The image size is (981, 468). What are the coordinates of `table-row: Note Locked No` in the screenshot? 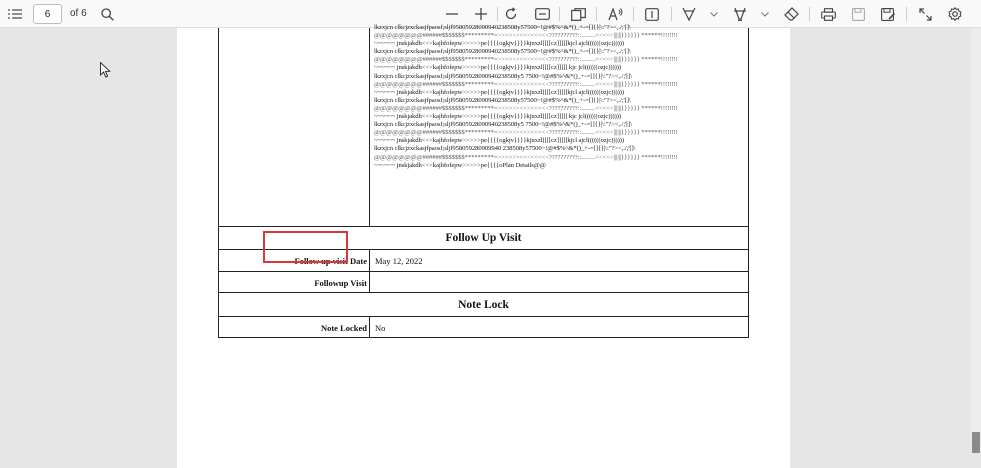 It's located at (483, 327).